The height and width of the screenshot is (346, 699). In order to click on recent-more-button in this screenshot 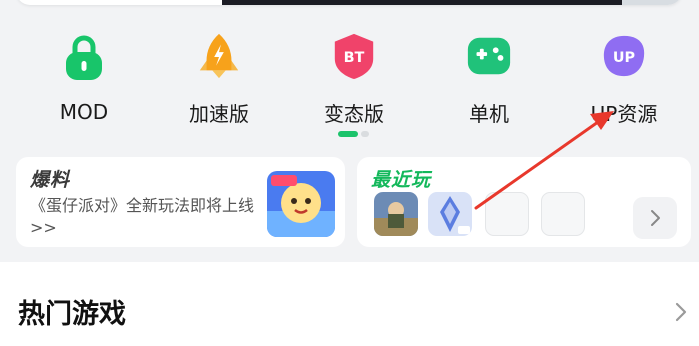, I will do `click(655, 218)`.